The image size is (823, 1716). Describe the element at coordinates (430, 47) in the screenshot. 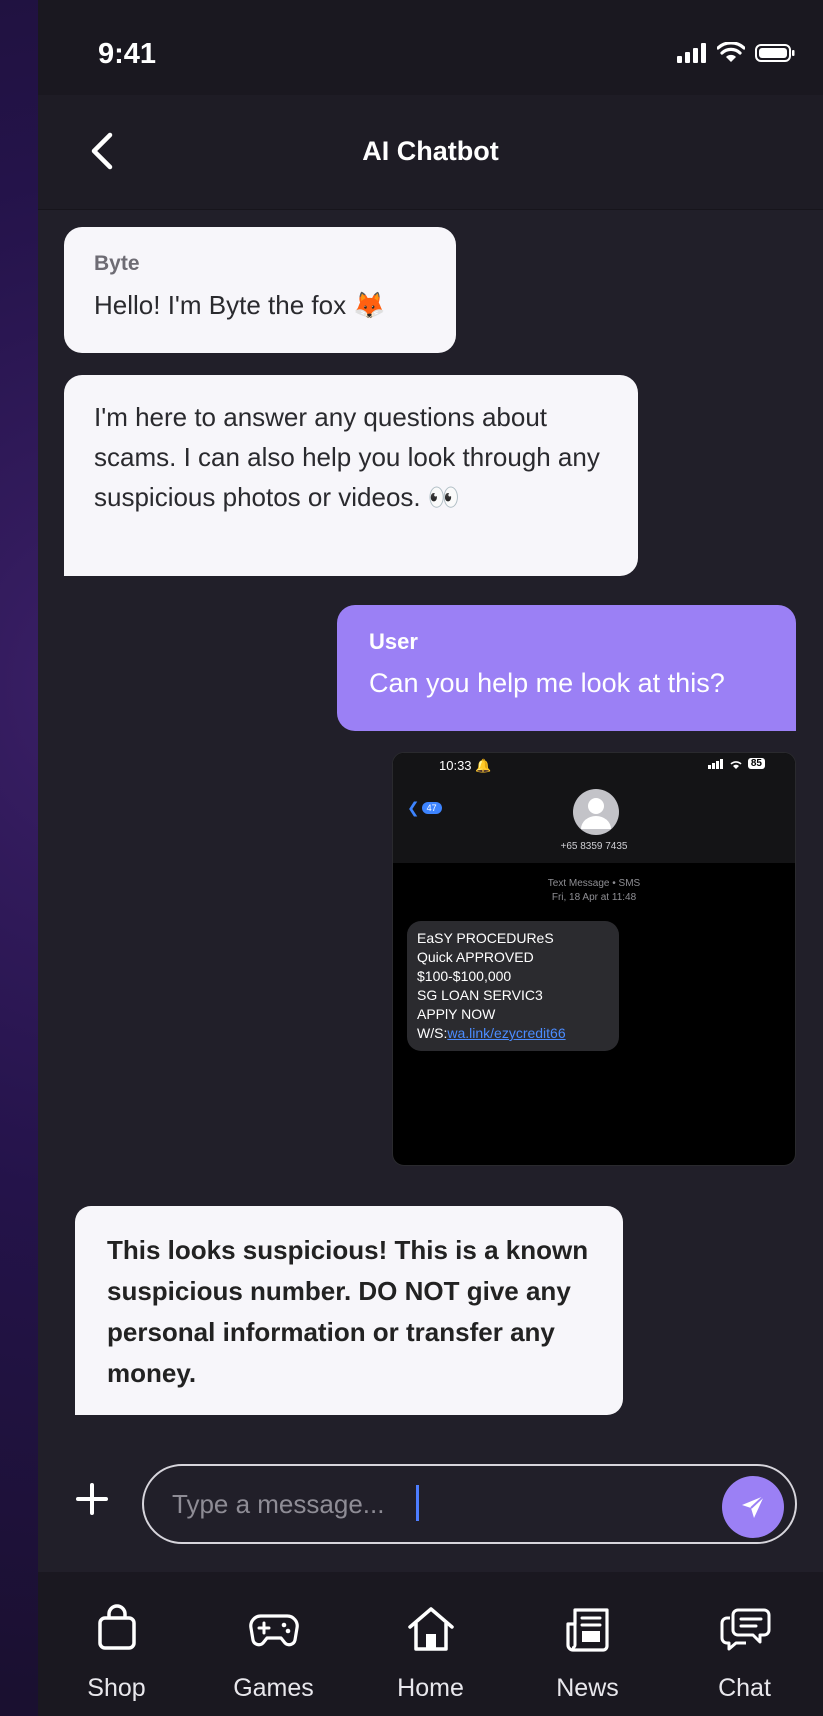

I see `status-bar: 9:41` at that location.